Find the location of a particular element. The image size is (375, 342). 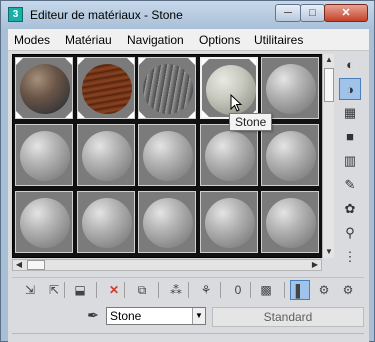

material-name-row: ✒ Stone ▼ Standard is located at coordinates (188, 317).